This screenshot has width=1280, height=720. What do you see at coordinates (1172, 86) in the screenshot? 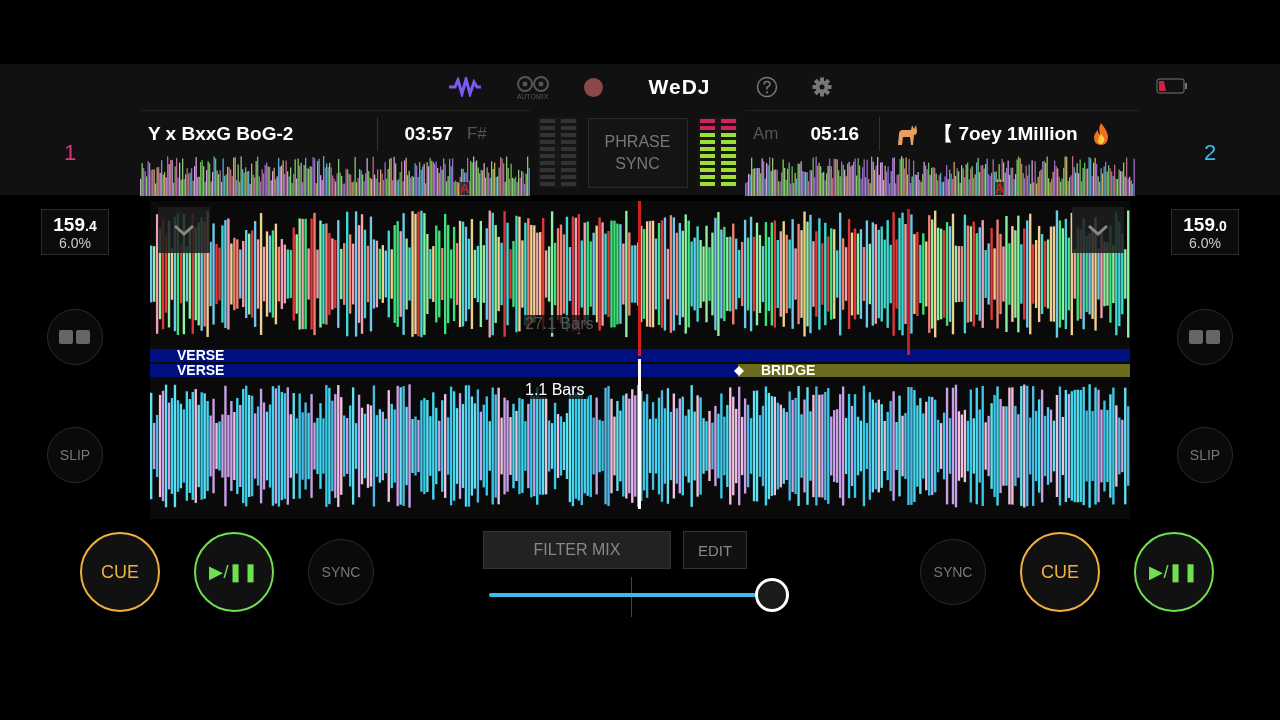
I see `battery-icon` at bounding box center [1172, 86].